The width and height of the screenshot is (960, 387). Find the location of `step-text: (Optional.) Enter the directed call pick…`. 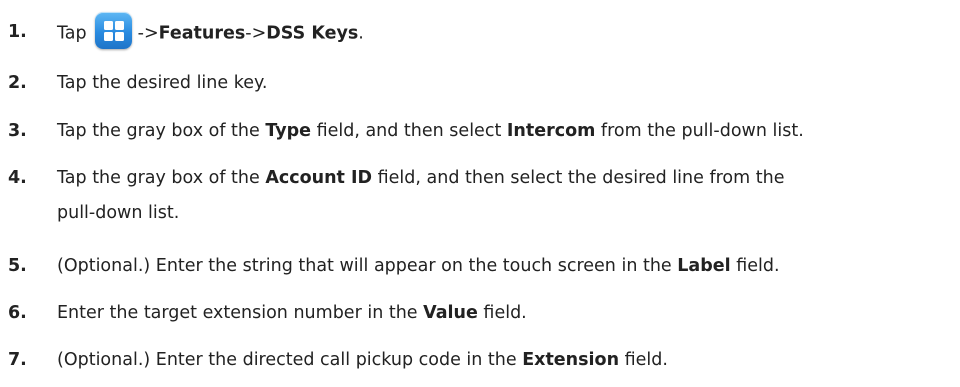

step-text: (Optional.) Enter the directed call pick… is located at coordinates (362, 360).